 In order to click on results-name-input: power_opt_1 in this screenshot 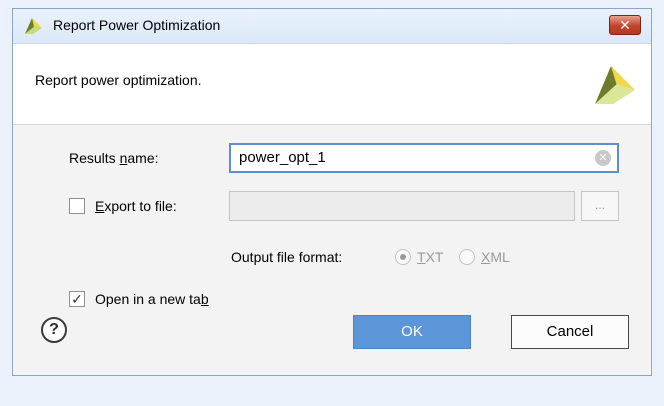, I will do `click(424, 158)`.